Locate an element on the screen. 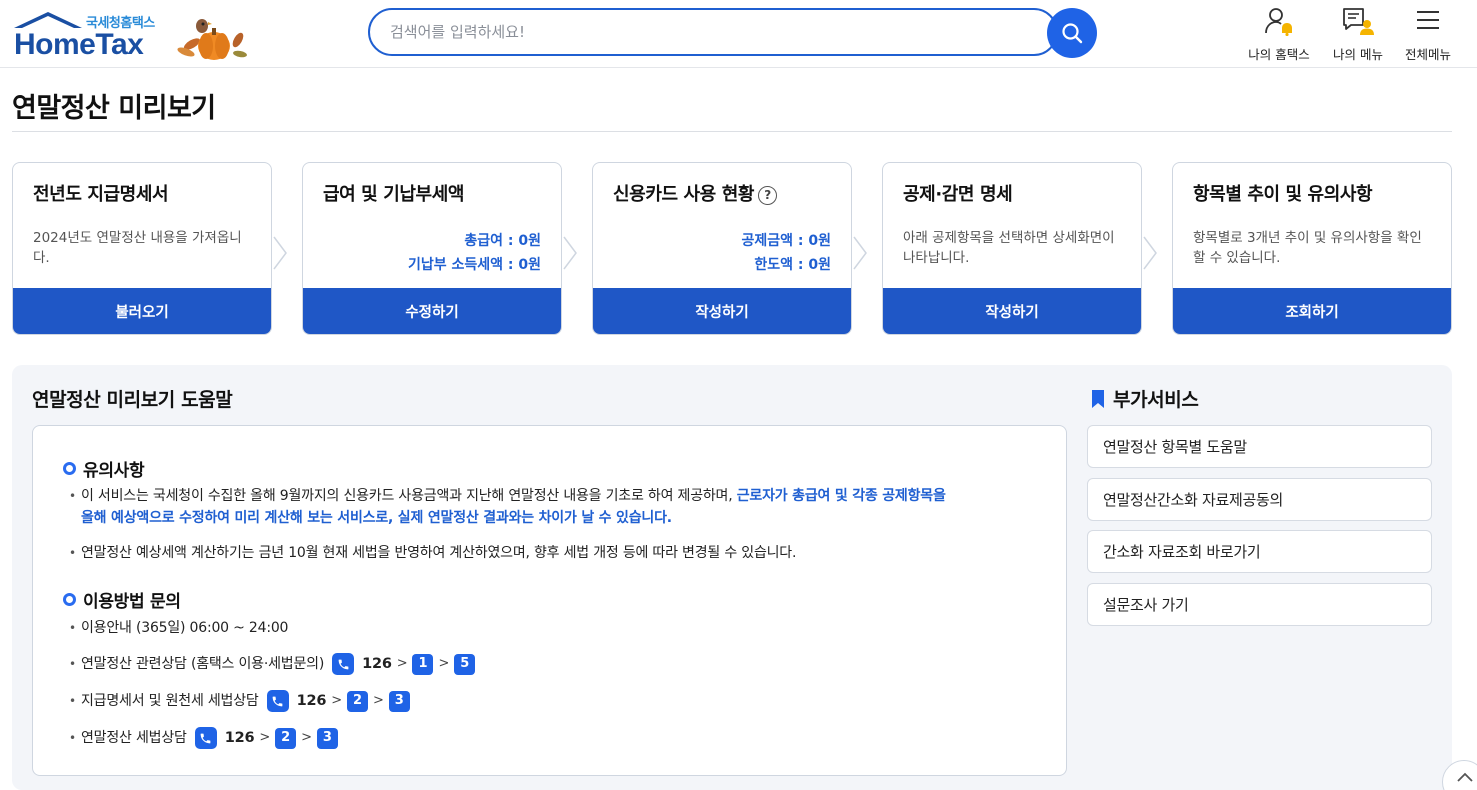 The height and width of the screenshot is (790, 1477). notice-heading: 유의사항 is located at coordinates (104, 468).